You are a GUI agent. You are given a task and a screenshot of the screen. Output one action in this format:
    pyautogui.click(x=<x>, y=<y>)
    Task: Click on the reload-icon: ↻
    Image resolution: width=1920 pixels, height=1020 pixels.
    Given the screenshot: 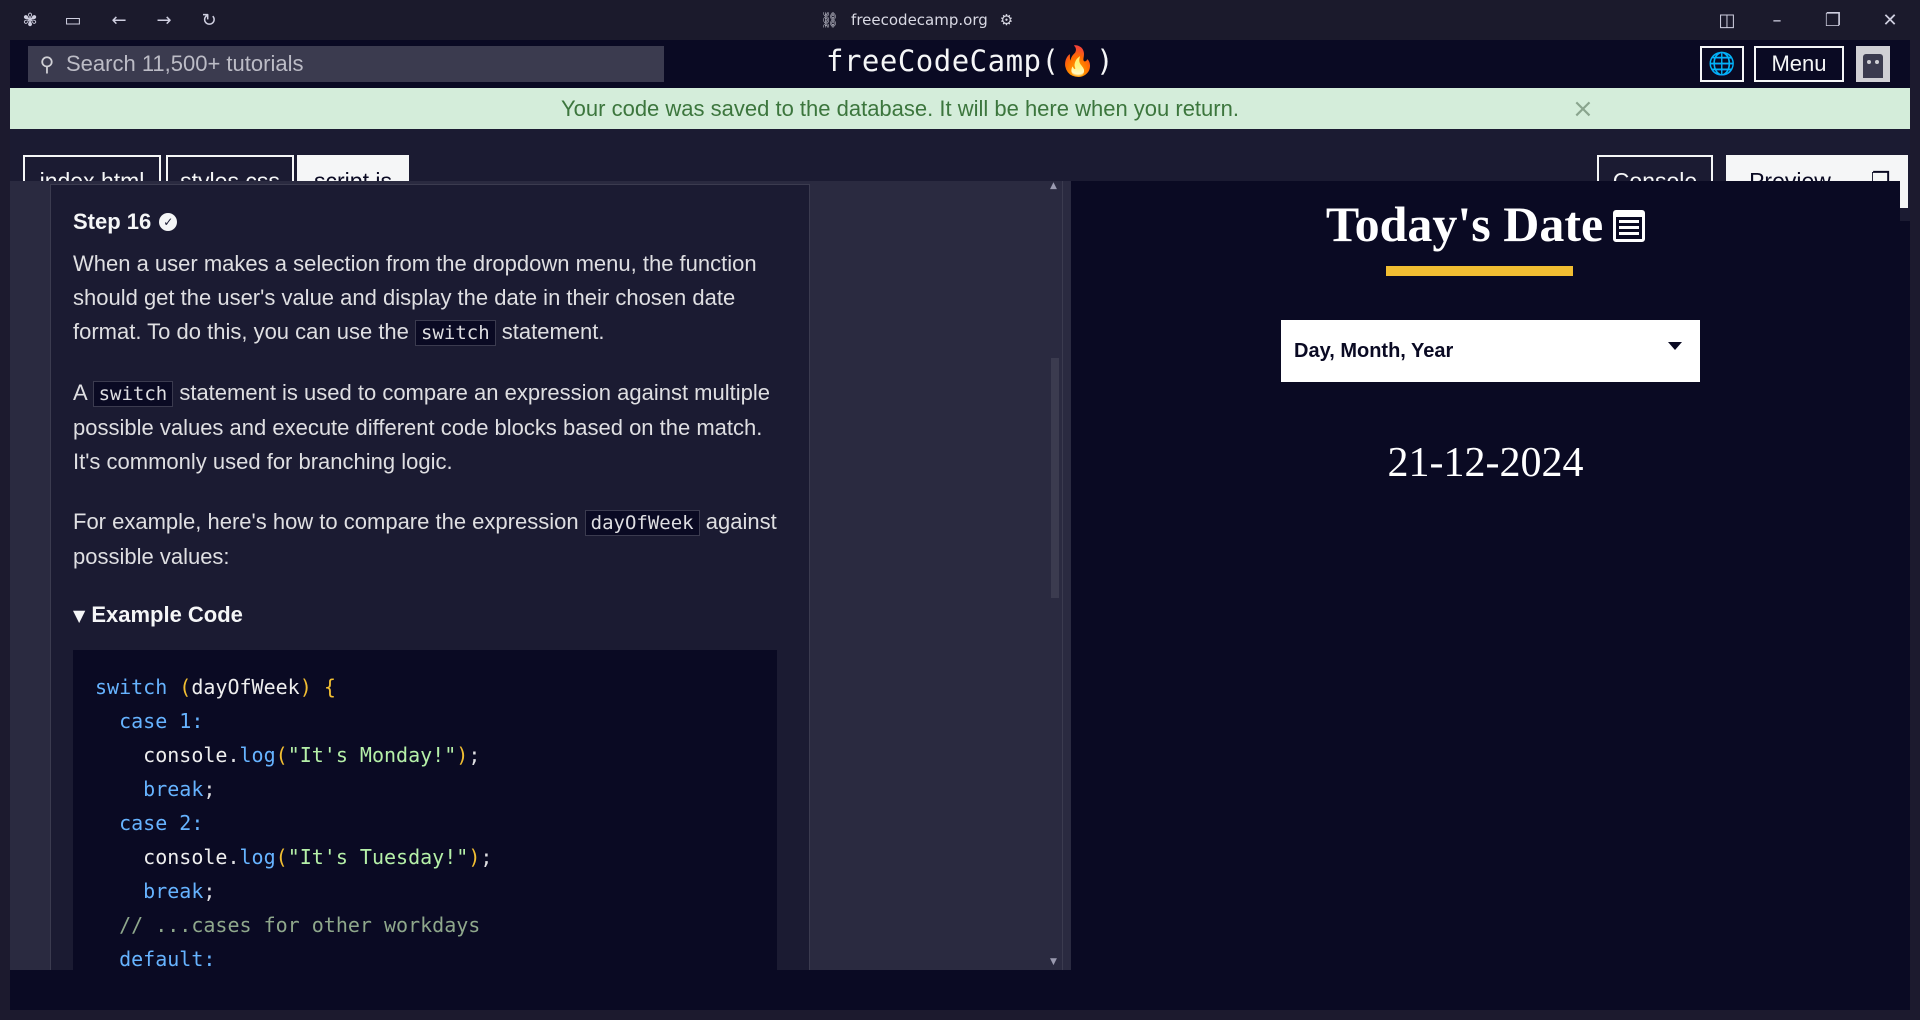 What is the action you would take?
    pyautogui.click(x=209, y=20)
    